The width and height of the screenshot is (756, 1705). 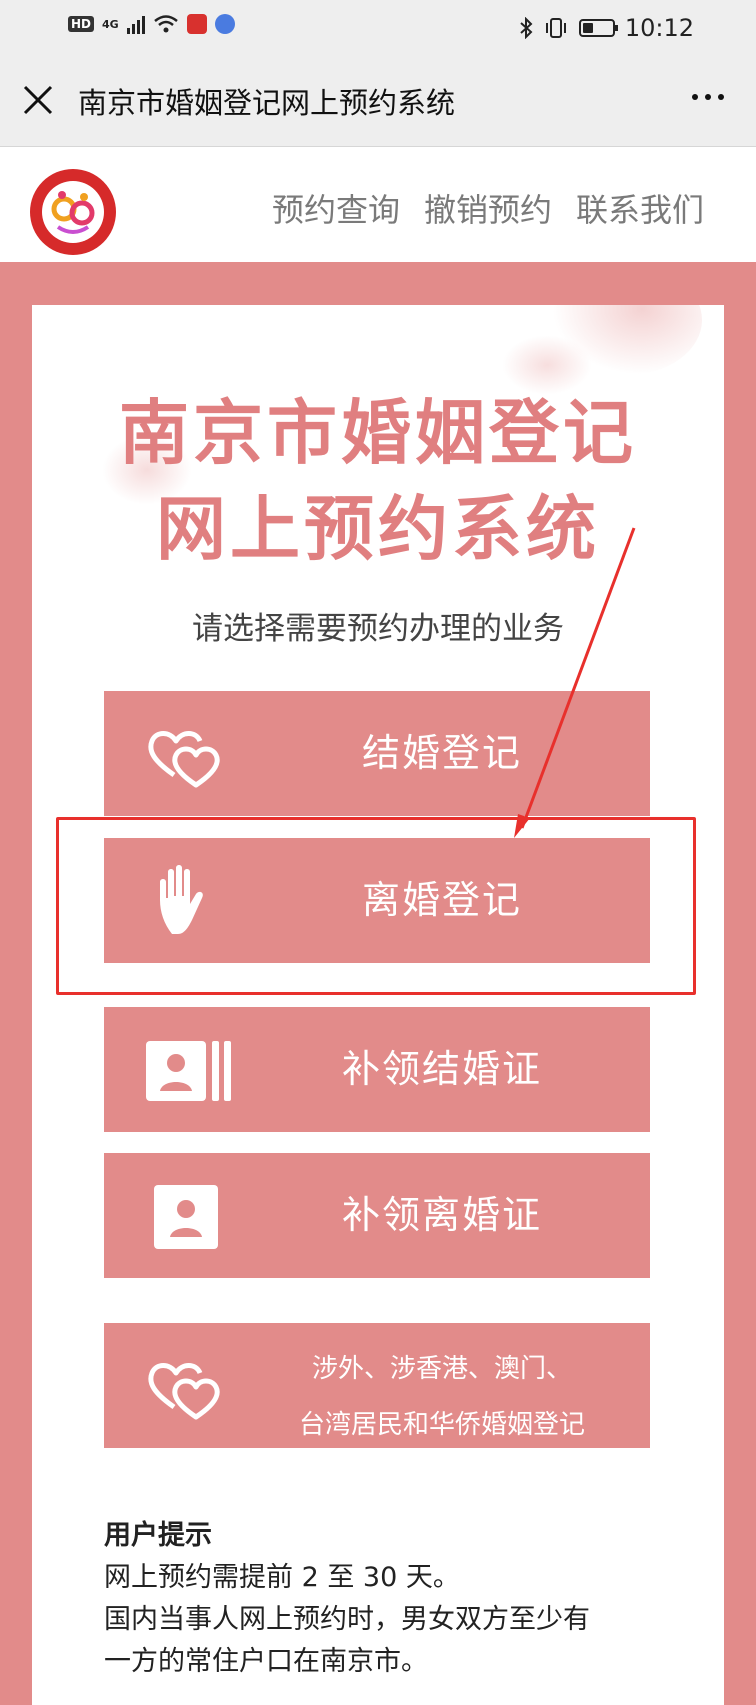 What do you see at coordinates (378, 28) in the screenshot?
I see `status-bar: HD 4G 10:12` at bounding box center [378, 28].